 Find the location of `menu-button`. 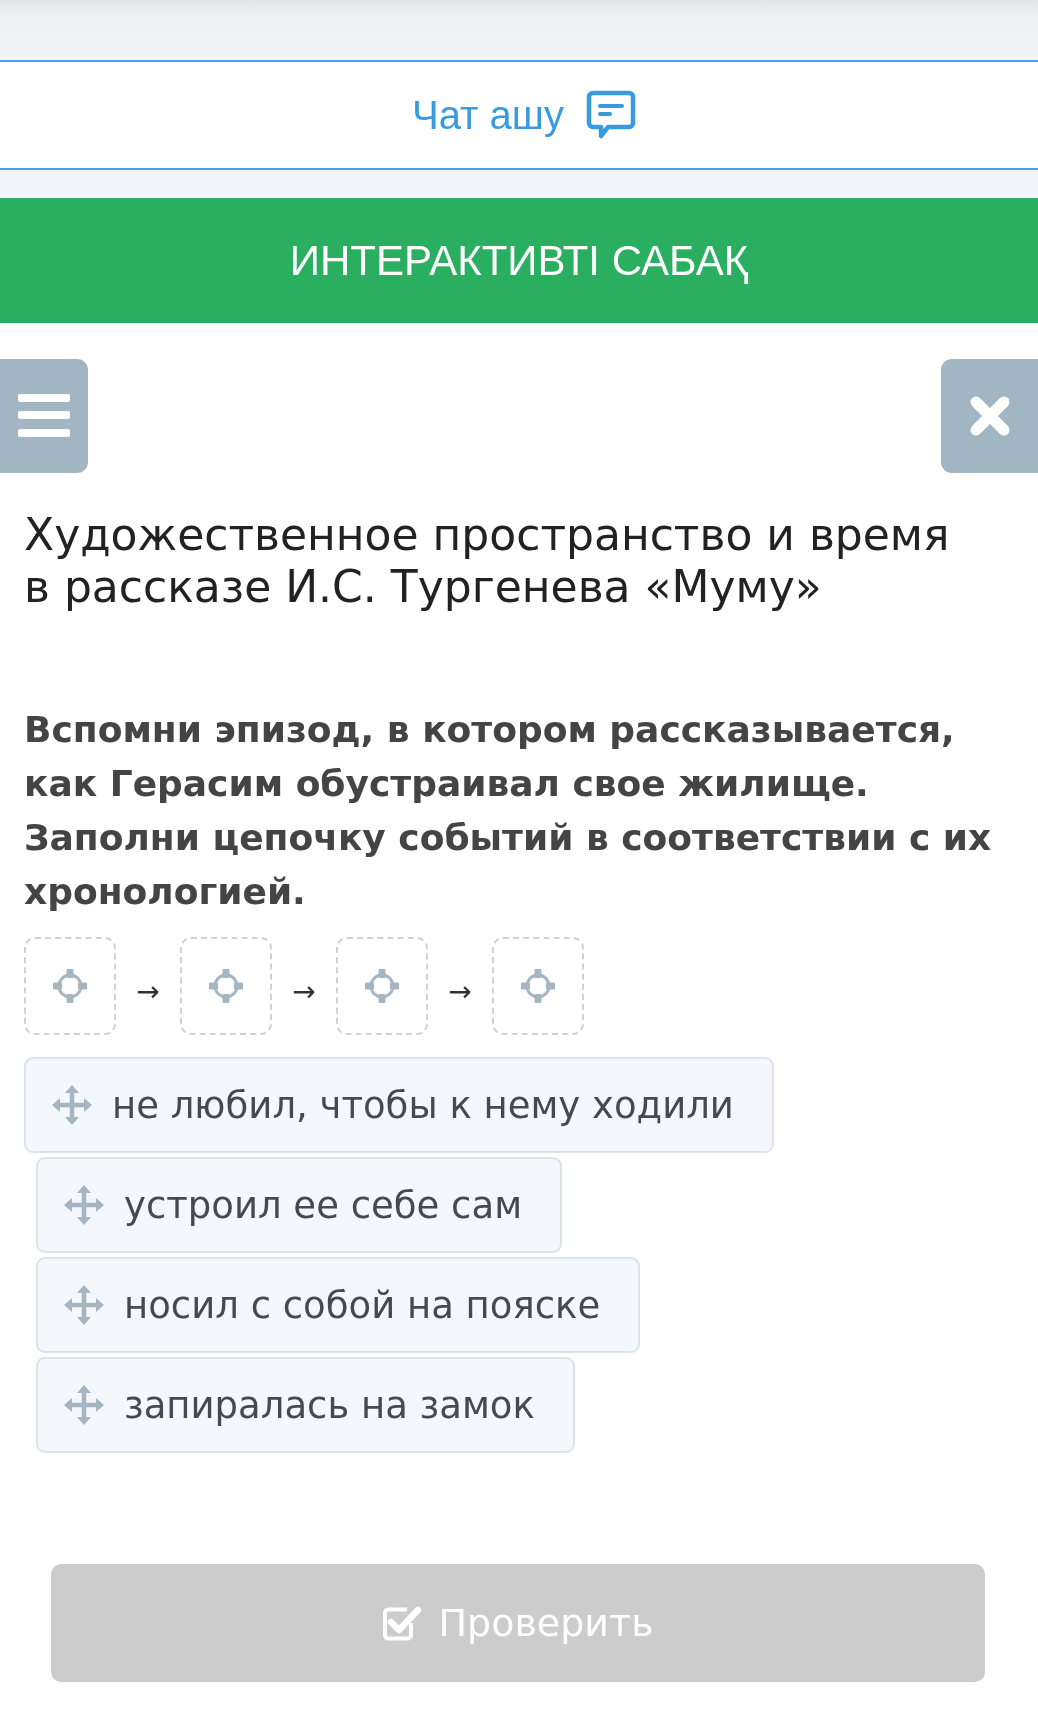

menu-button is located at coordinates (44, 416).